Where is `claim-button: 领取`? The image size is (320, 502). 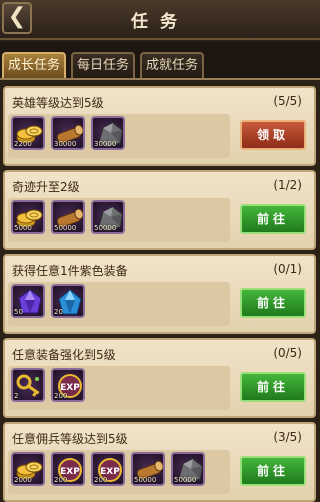 claim-button: 领取 is located at coordinates (273, 135).